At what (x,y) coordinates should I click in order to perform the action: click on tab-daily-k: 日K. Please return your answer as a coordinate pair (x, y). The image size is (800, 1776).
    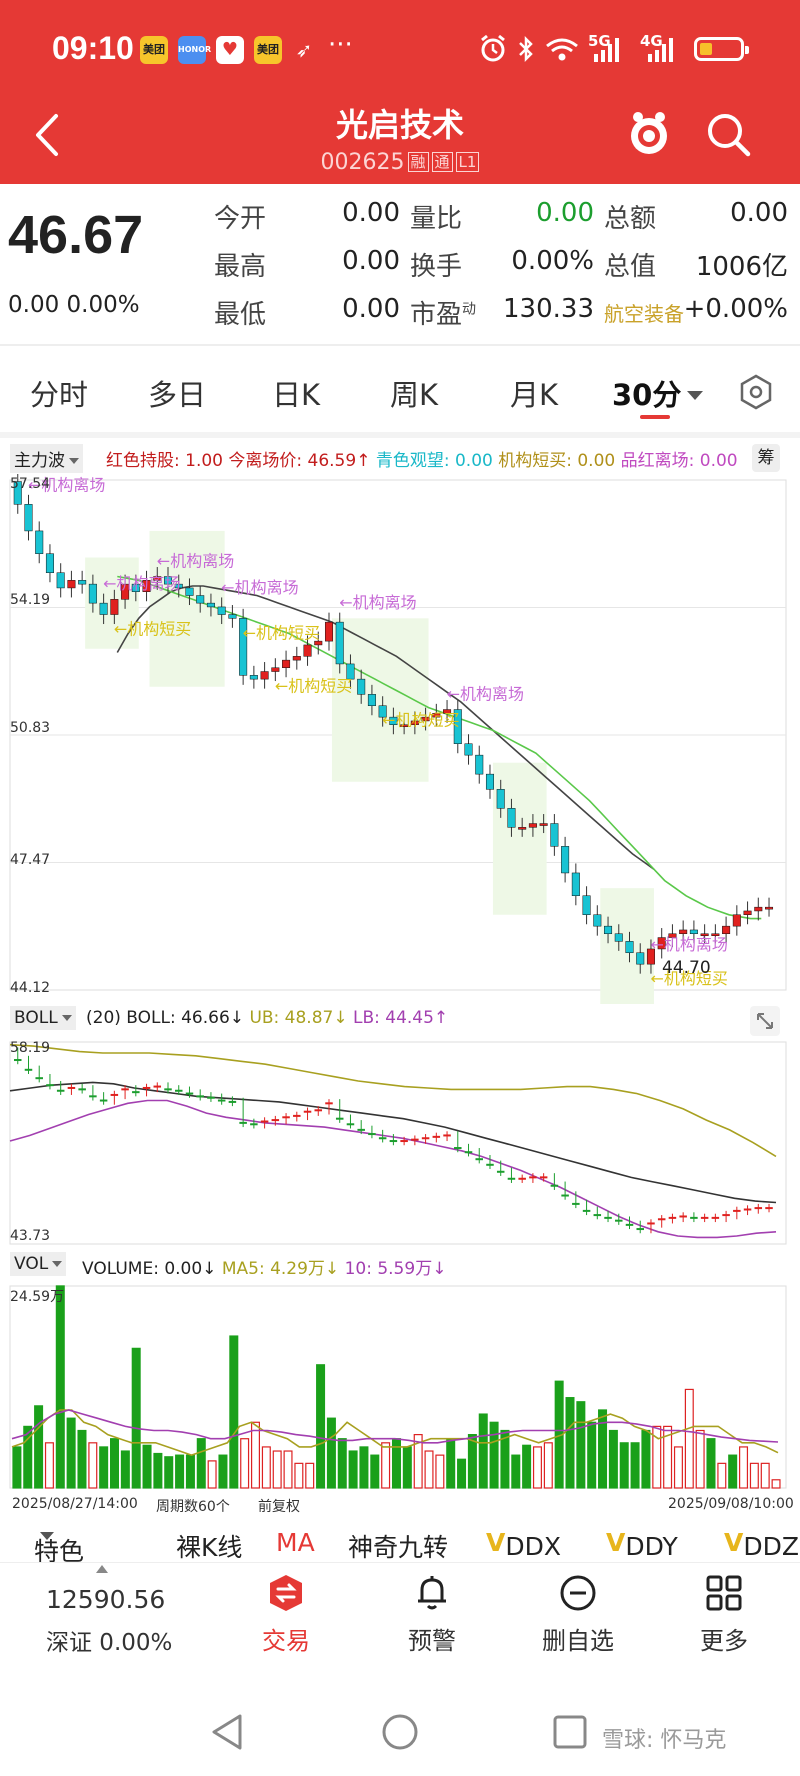
    Looking at the image, I should click on (296, 393).